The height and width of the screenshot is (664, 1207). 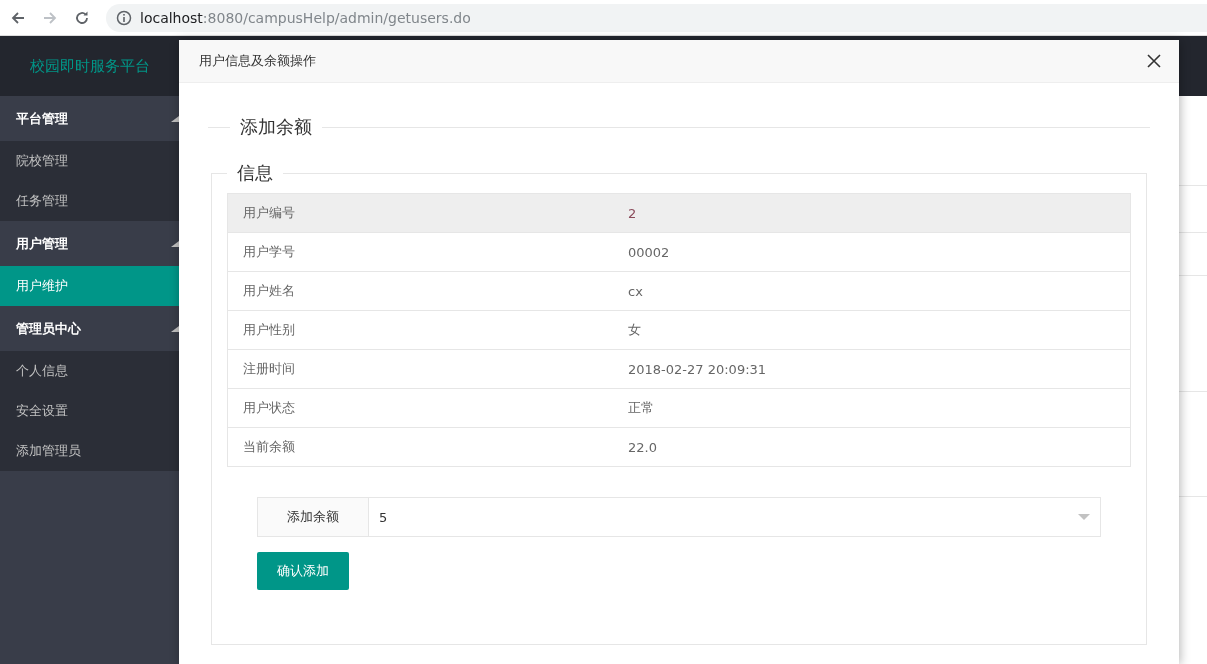 I want to click on sidebar-item: 院校管理, so click(x=89, y=161).